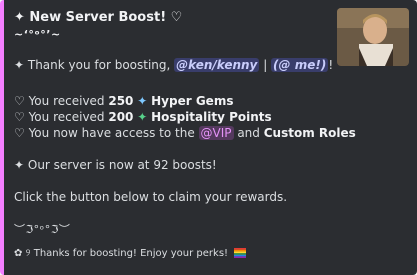 The image size is (417, 275). Describe the element at coordinates (216, 133) in the screenshot. I see `vip-role-mention: @VIP` at that location.